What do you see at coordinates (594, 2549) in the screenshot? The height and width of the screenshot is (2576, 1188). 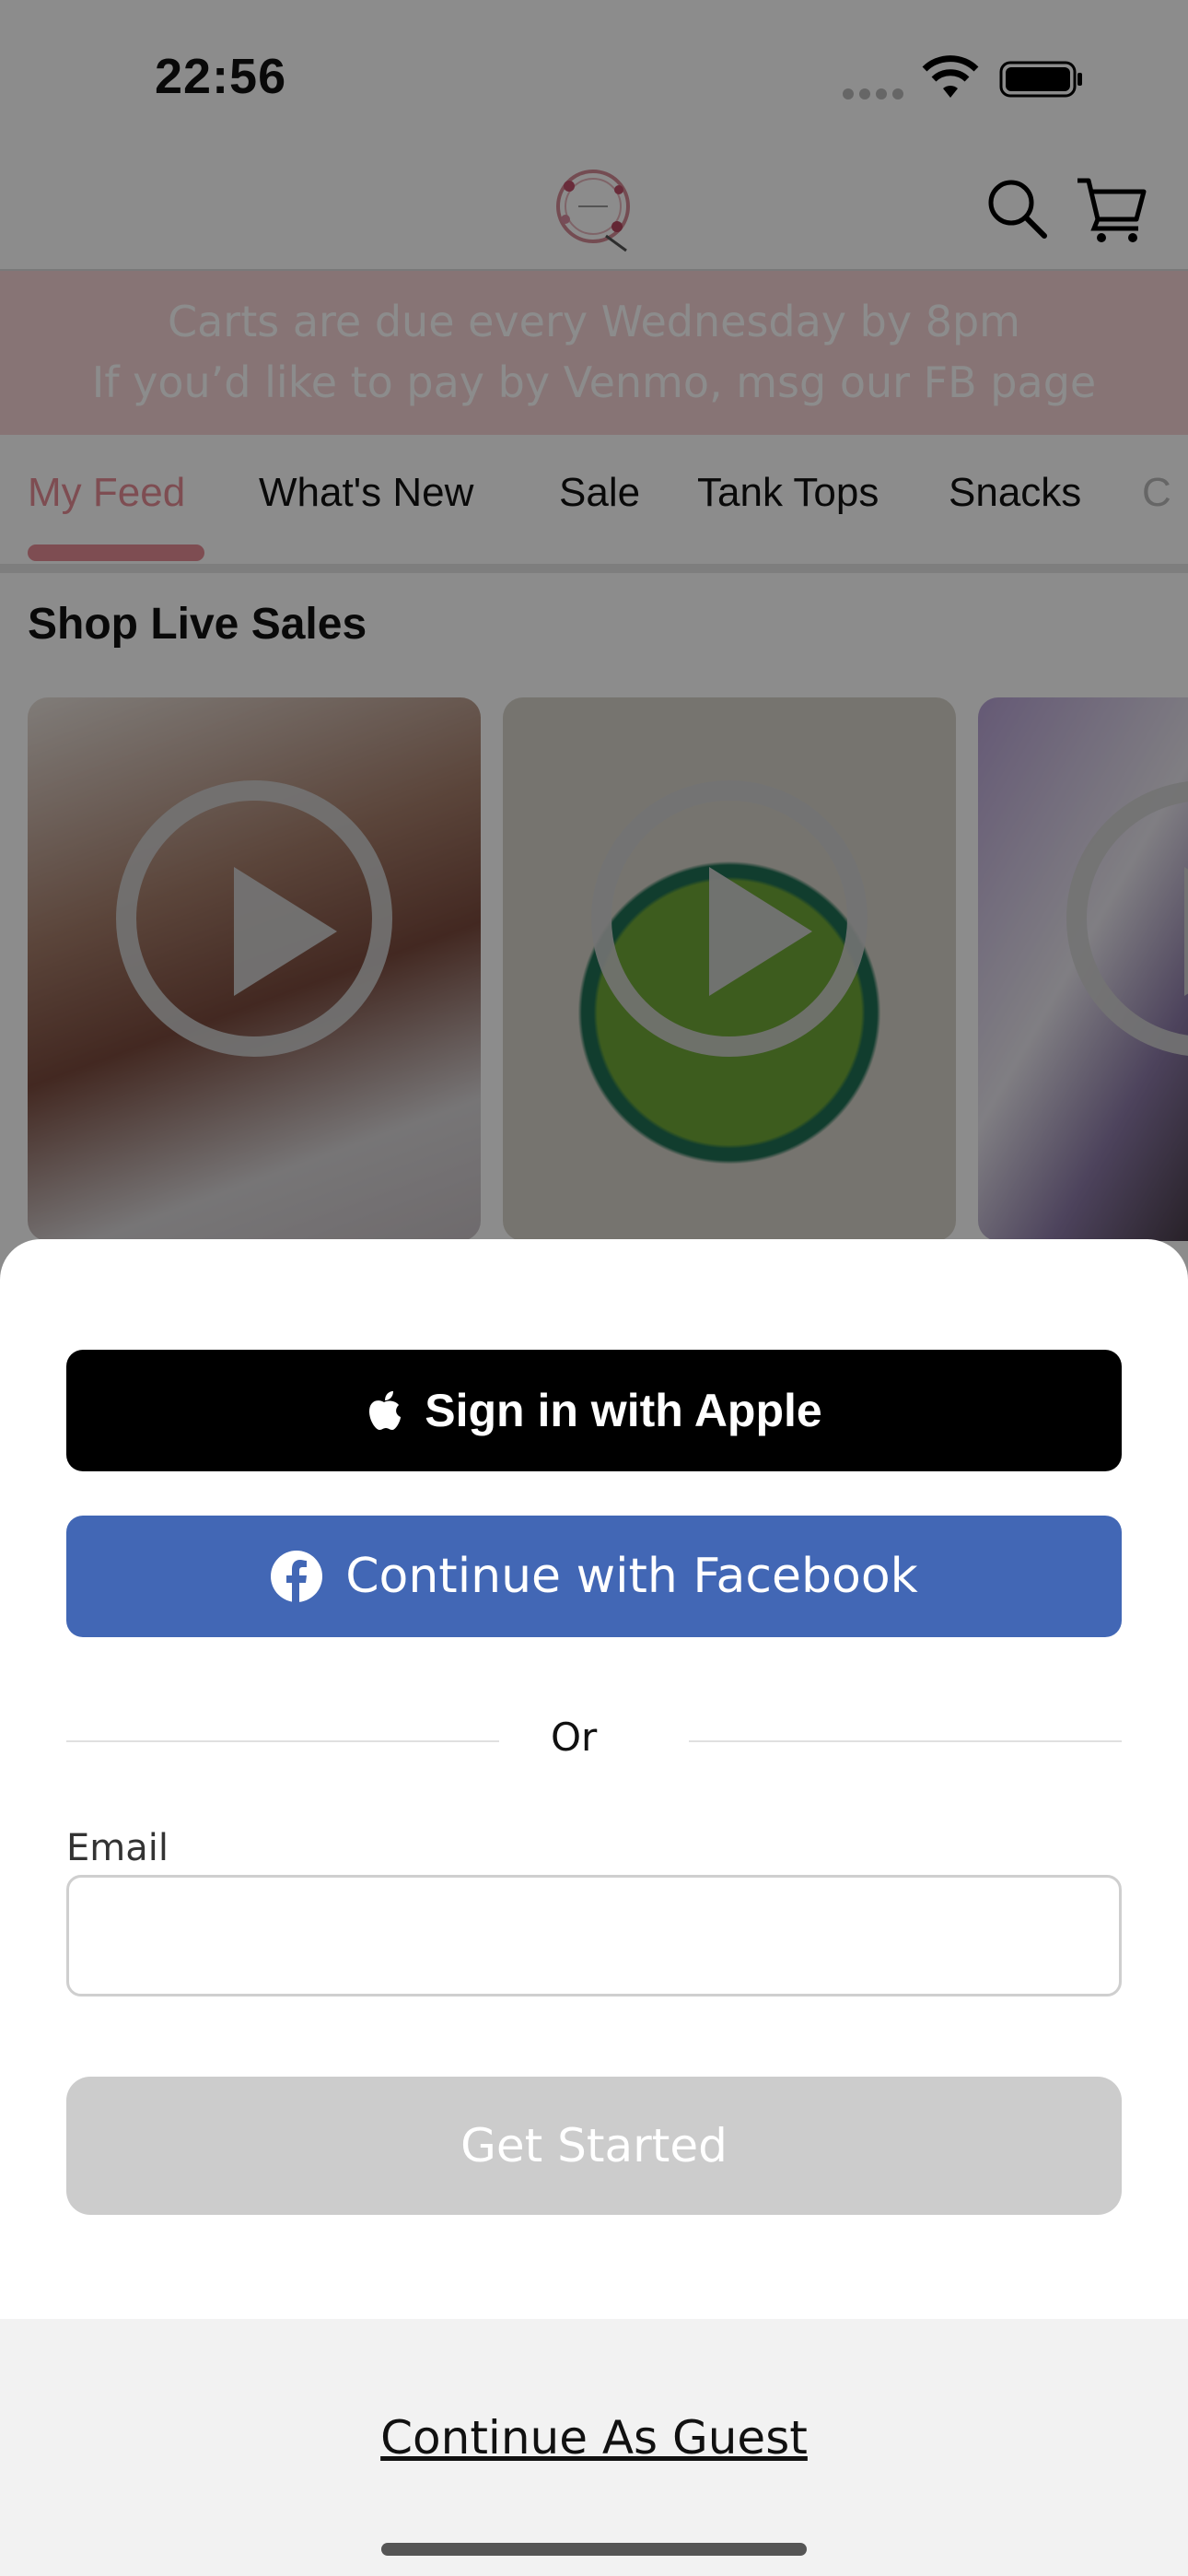 I see `home-indicator` at bounding box center [594, 2549].